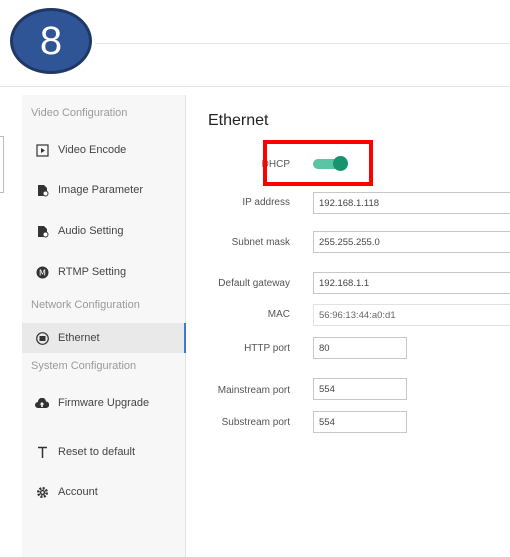  What do you see at coordinates (84, 366) in the screenshot?
I see `section-label-system: System Configuration` at bounding box center [84, 366].